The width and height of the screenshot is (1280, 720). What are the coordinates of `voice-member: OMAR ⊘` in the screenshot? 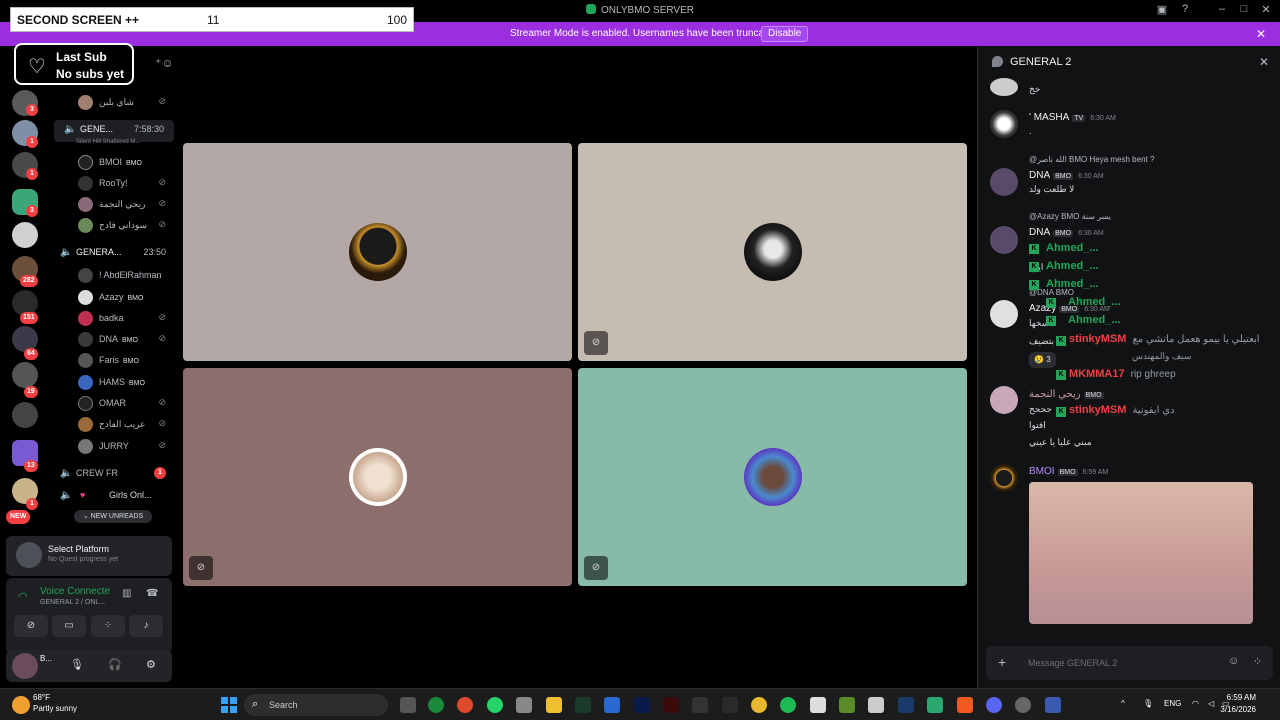 It's located at (113, 403).